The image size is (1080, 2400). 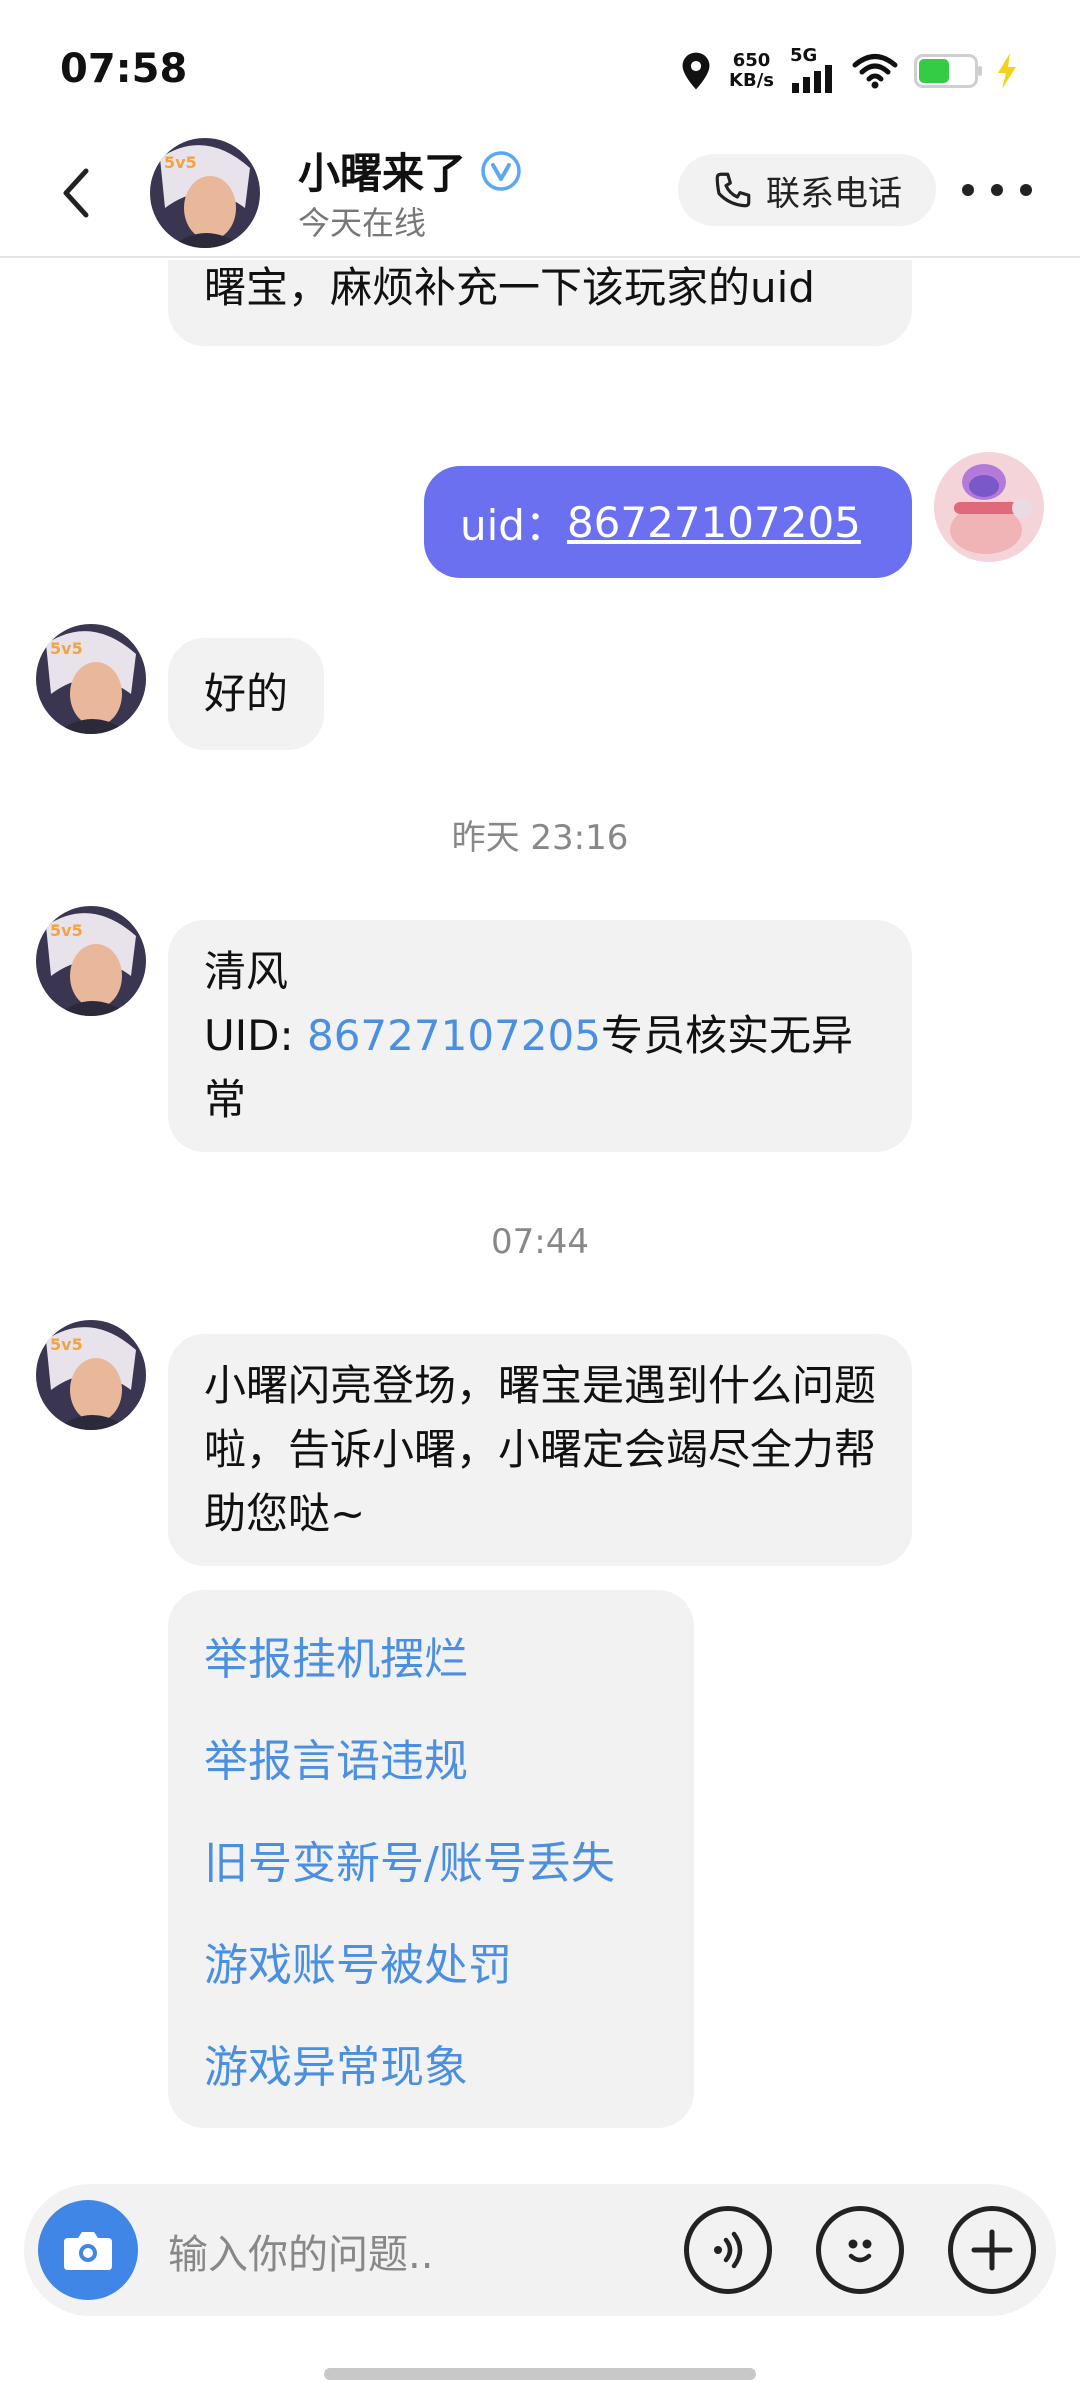 I want to click on message-text: UID: 86727107205专员核实无异常, so click(x=528, y=1067).